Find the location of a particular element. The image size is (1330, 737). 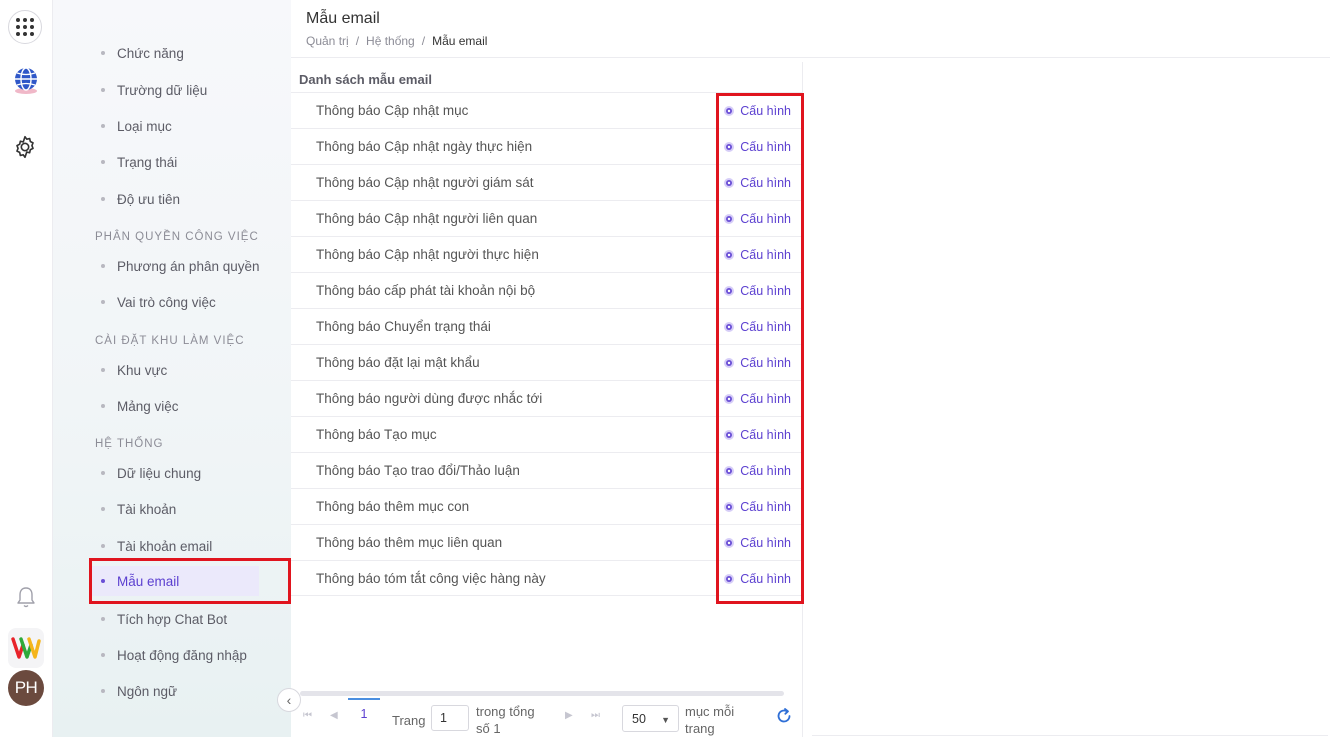

prev-page-icon: ◀ is located at coordinates (334, 715).